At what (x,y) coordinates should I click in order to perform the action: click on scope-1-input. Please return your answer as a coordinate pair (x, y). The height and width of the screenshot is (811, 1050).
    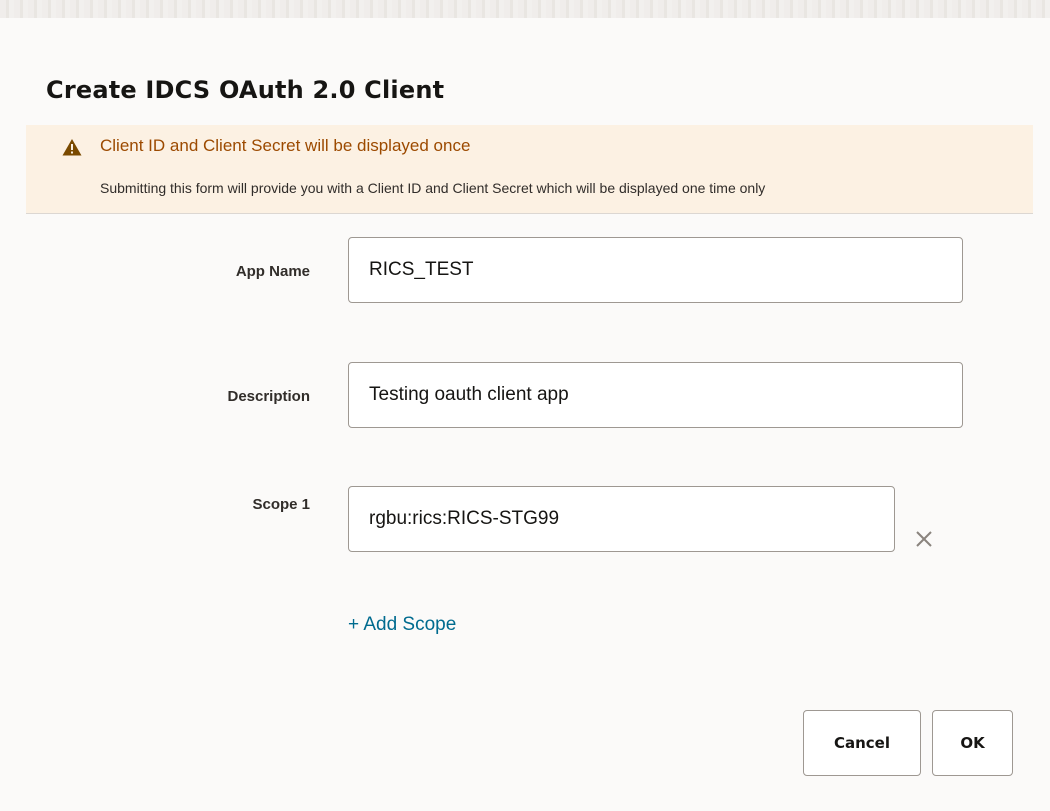
    Looking at the image, I should click on (621, 519).